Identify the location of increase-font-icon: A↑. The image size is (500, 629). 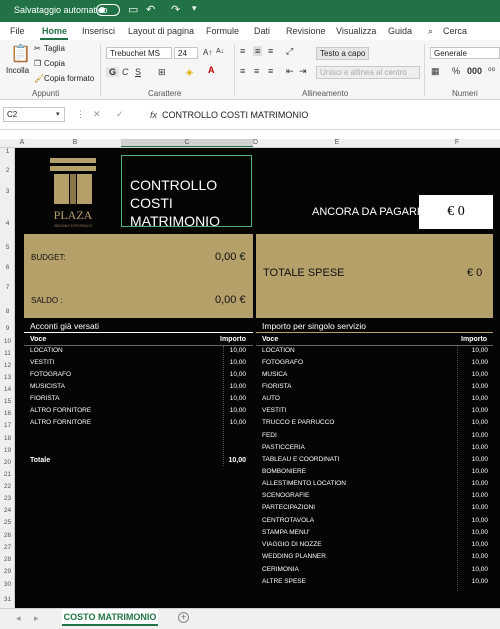
(207, 52).